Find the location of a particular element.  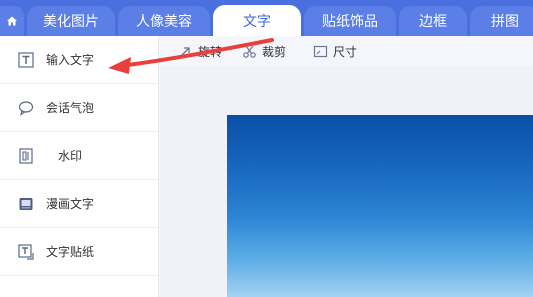

toolbar: 旋转 裁剪 尺寸 is located at coordinates (346, 51).